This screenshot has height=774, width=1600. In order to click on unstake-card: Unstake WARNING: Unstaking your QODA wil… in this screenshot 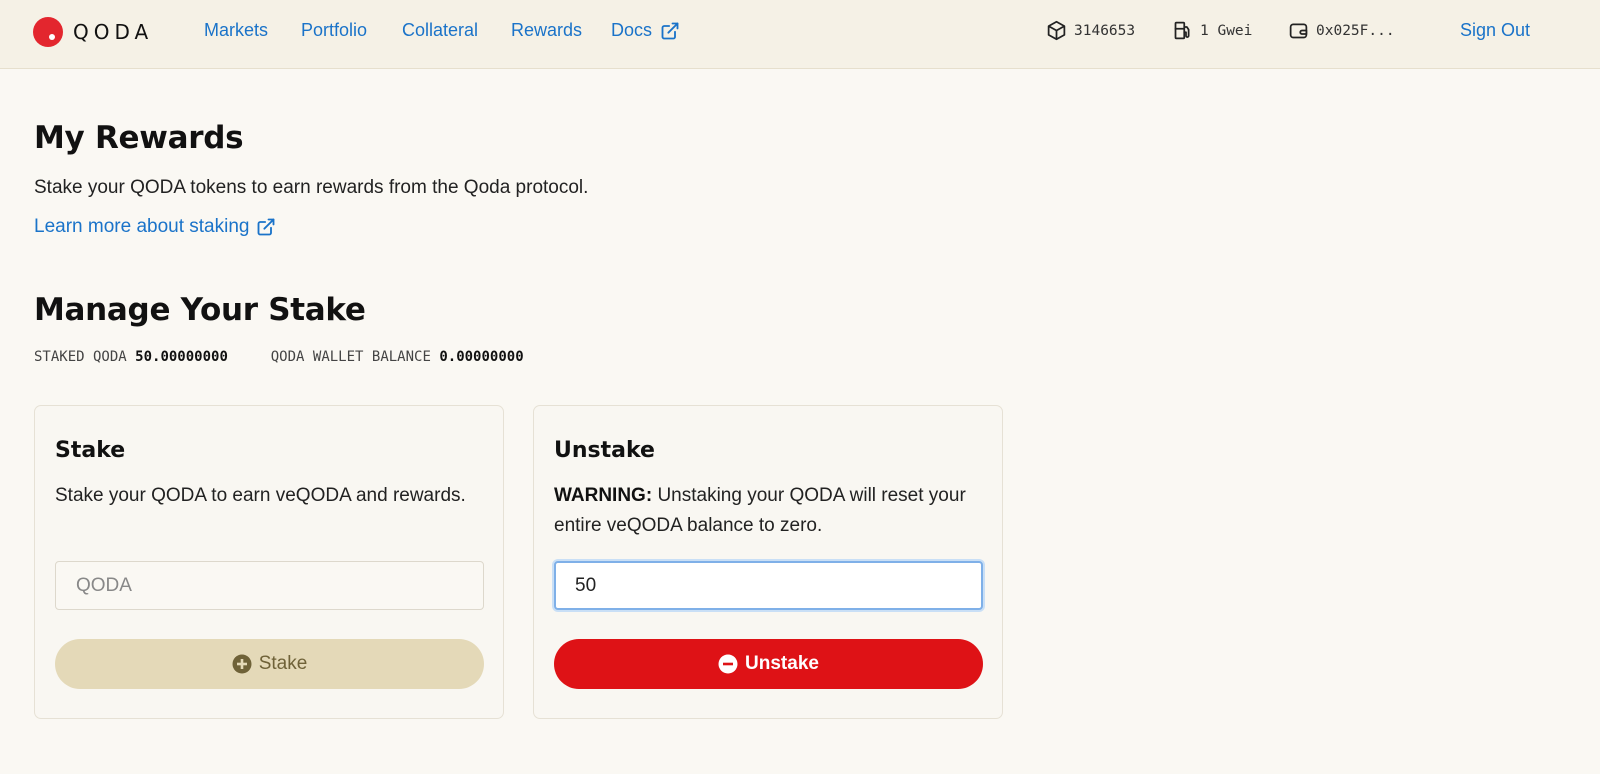, I will do `click(768, 562)`.